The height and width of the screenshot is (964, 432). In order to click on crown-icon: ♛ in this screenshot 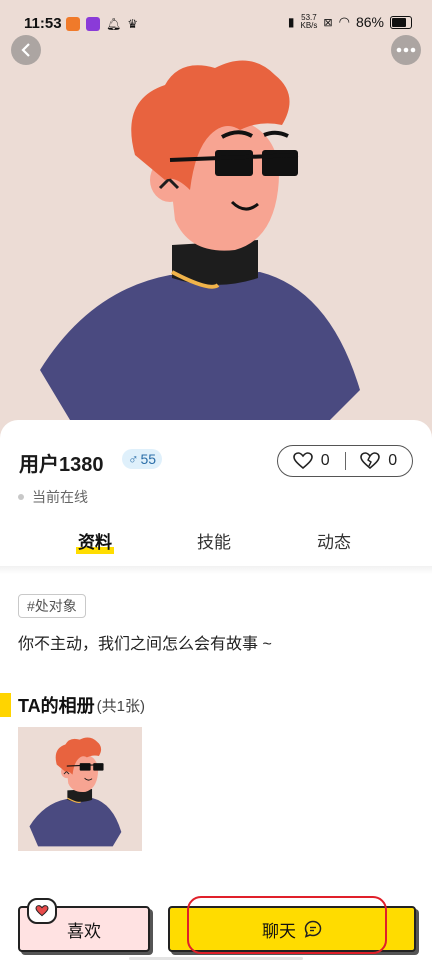, I will do `click(132, 24)`.